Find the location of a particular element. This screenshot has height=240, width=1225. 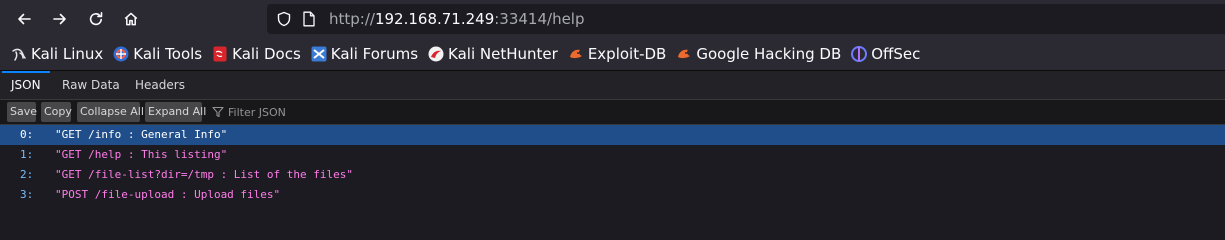

back-arrow-icon is located at coordinates (24, 19).